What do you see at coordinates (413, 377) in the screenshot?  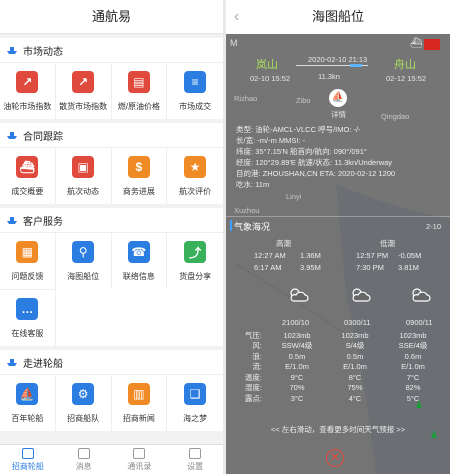 I see `forecast-value: 7°C` at bounding box center [413, 377].